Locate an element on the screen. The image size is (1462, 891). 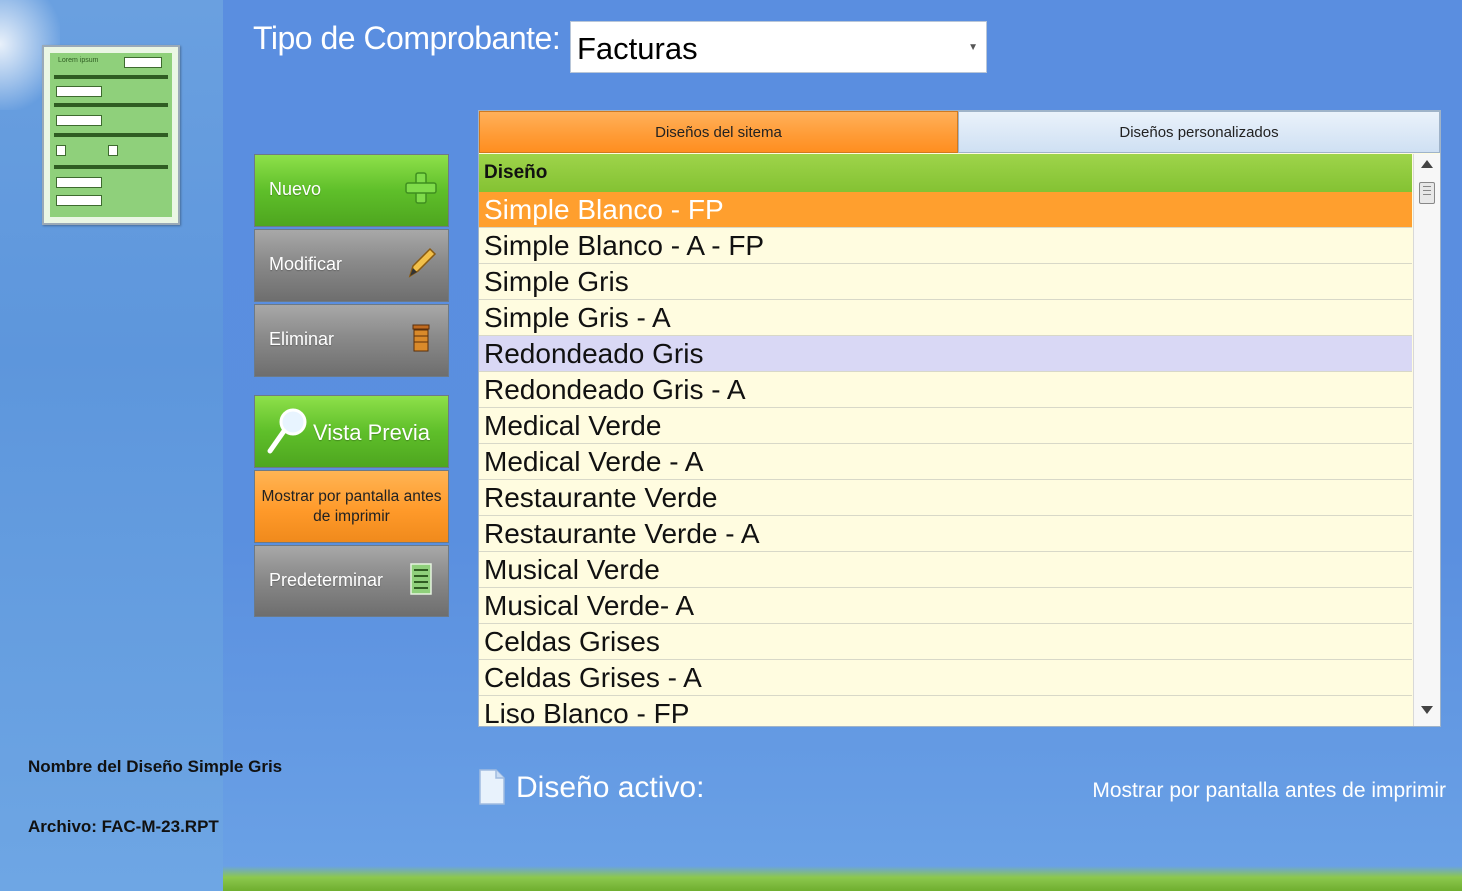
table-row: Musical Verde- A is located at coordinates (945, 606).